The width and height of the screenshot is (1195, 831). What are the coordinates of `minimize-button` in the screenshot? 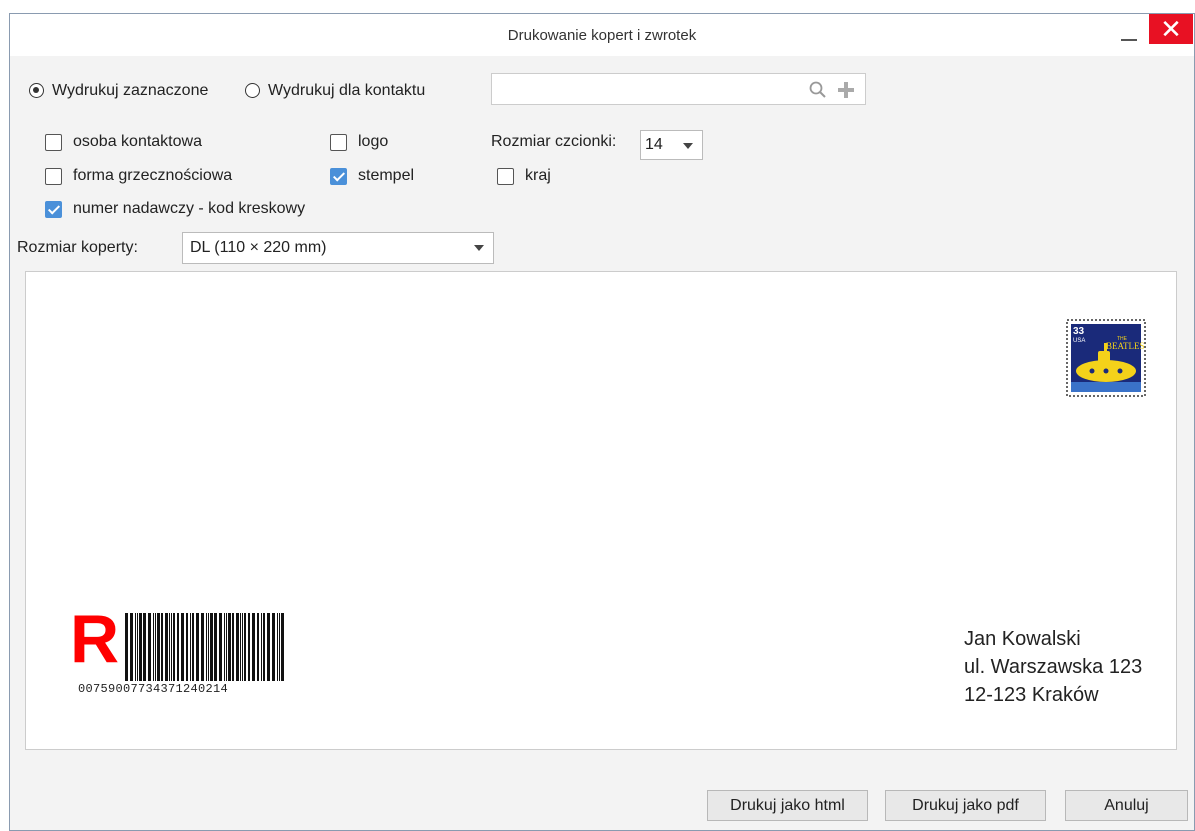 It's located at (1129, 35).